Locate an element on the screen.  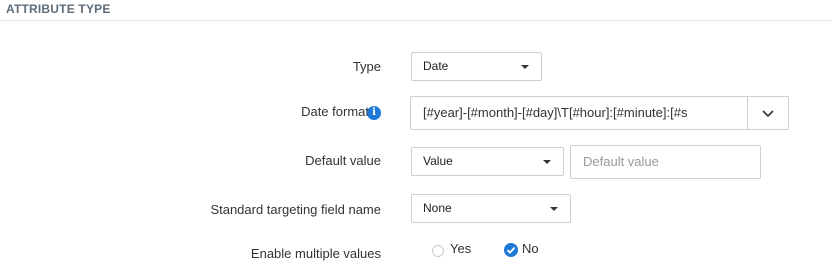
default-value-mode-value: Value is located at coordinates (438, 161).